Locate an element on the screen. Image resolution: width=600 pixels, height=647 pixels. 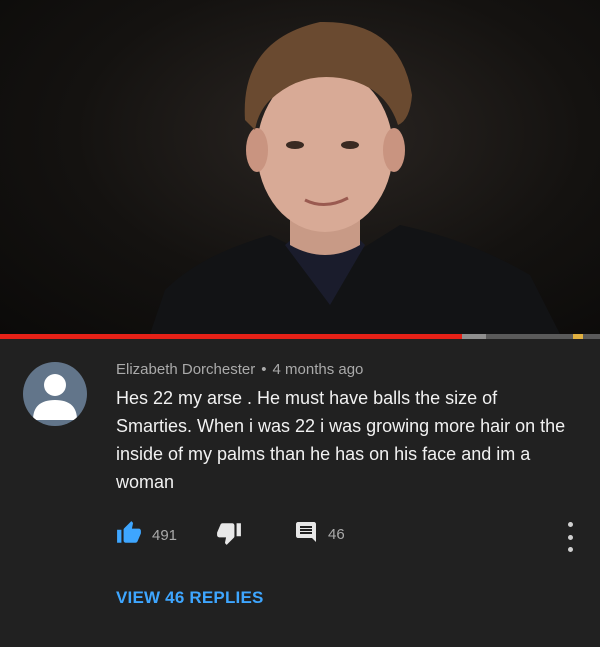
video-progress-bar is located at coordinates (300, 336).